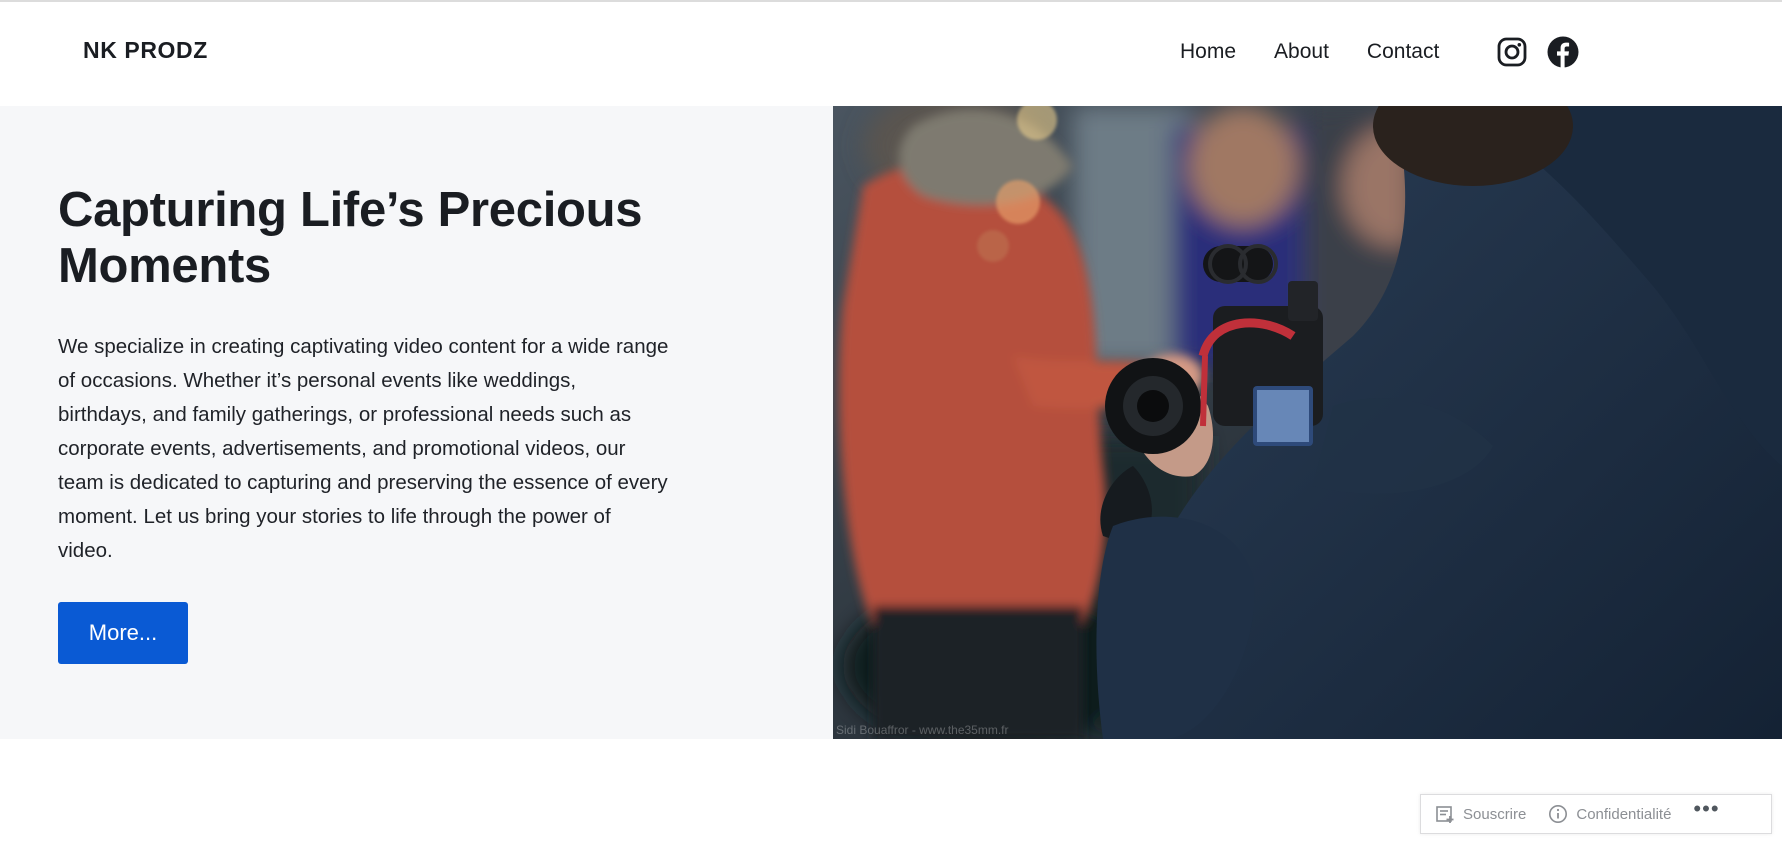 The width and height of the screenshot is (1782, 846). What do you see at coordinates (891, 54) in the screenshot?
I see `site-header: NK PRODZ Home About Contact` at bounding box center [891, 54].